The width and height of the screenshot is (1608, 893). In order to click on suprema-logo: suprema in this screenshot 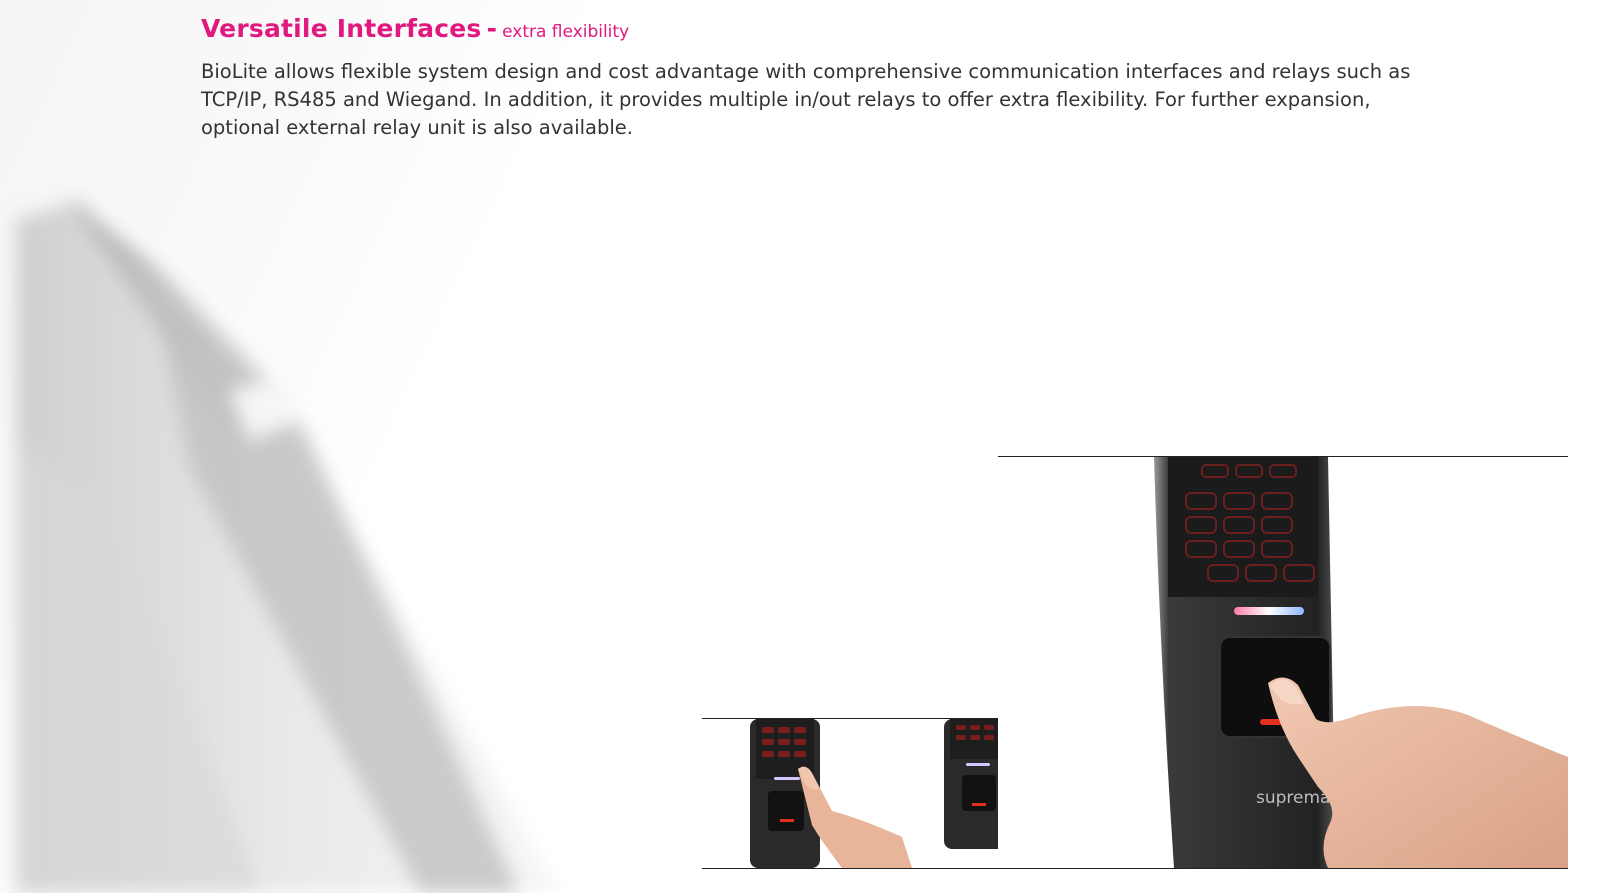, I will do `click(1293, 798)`.